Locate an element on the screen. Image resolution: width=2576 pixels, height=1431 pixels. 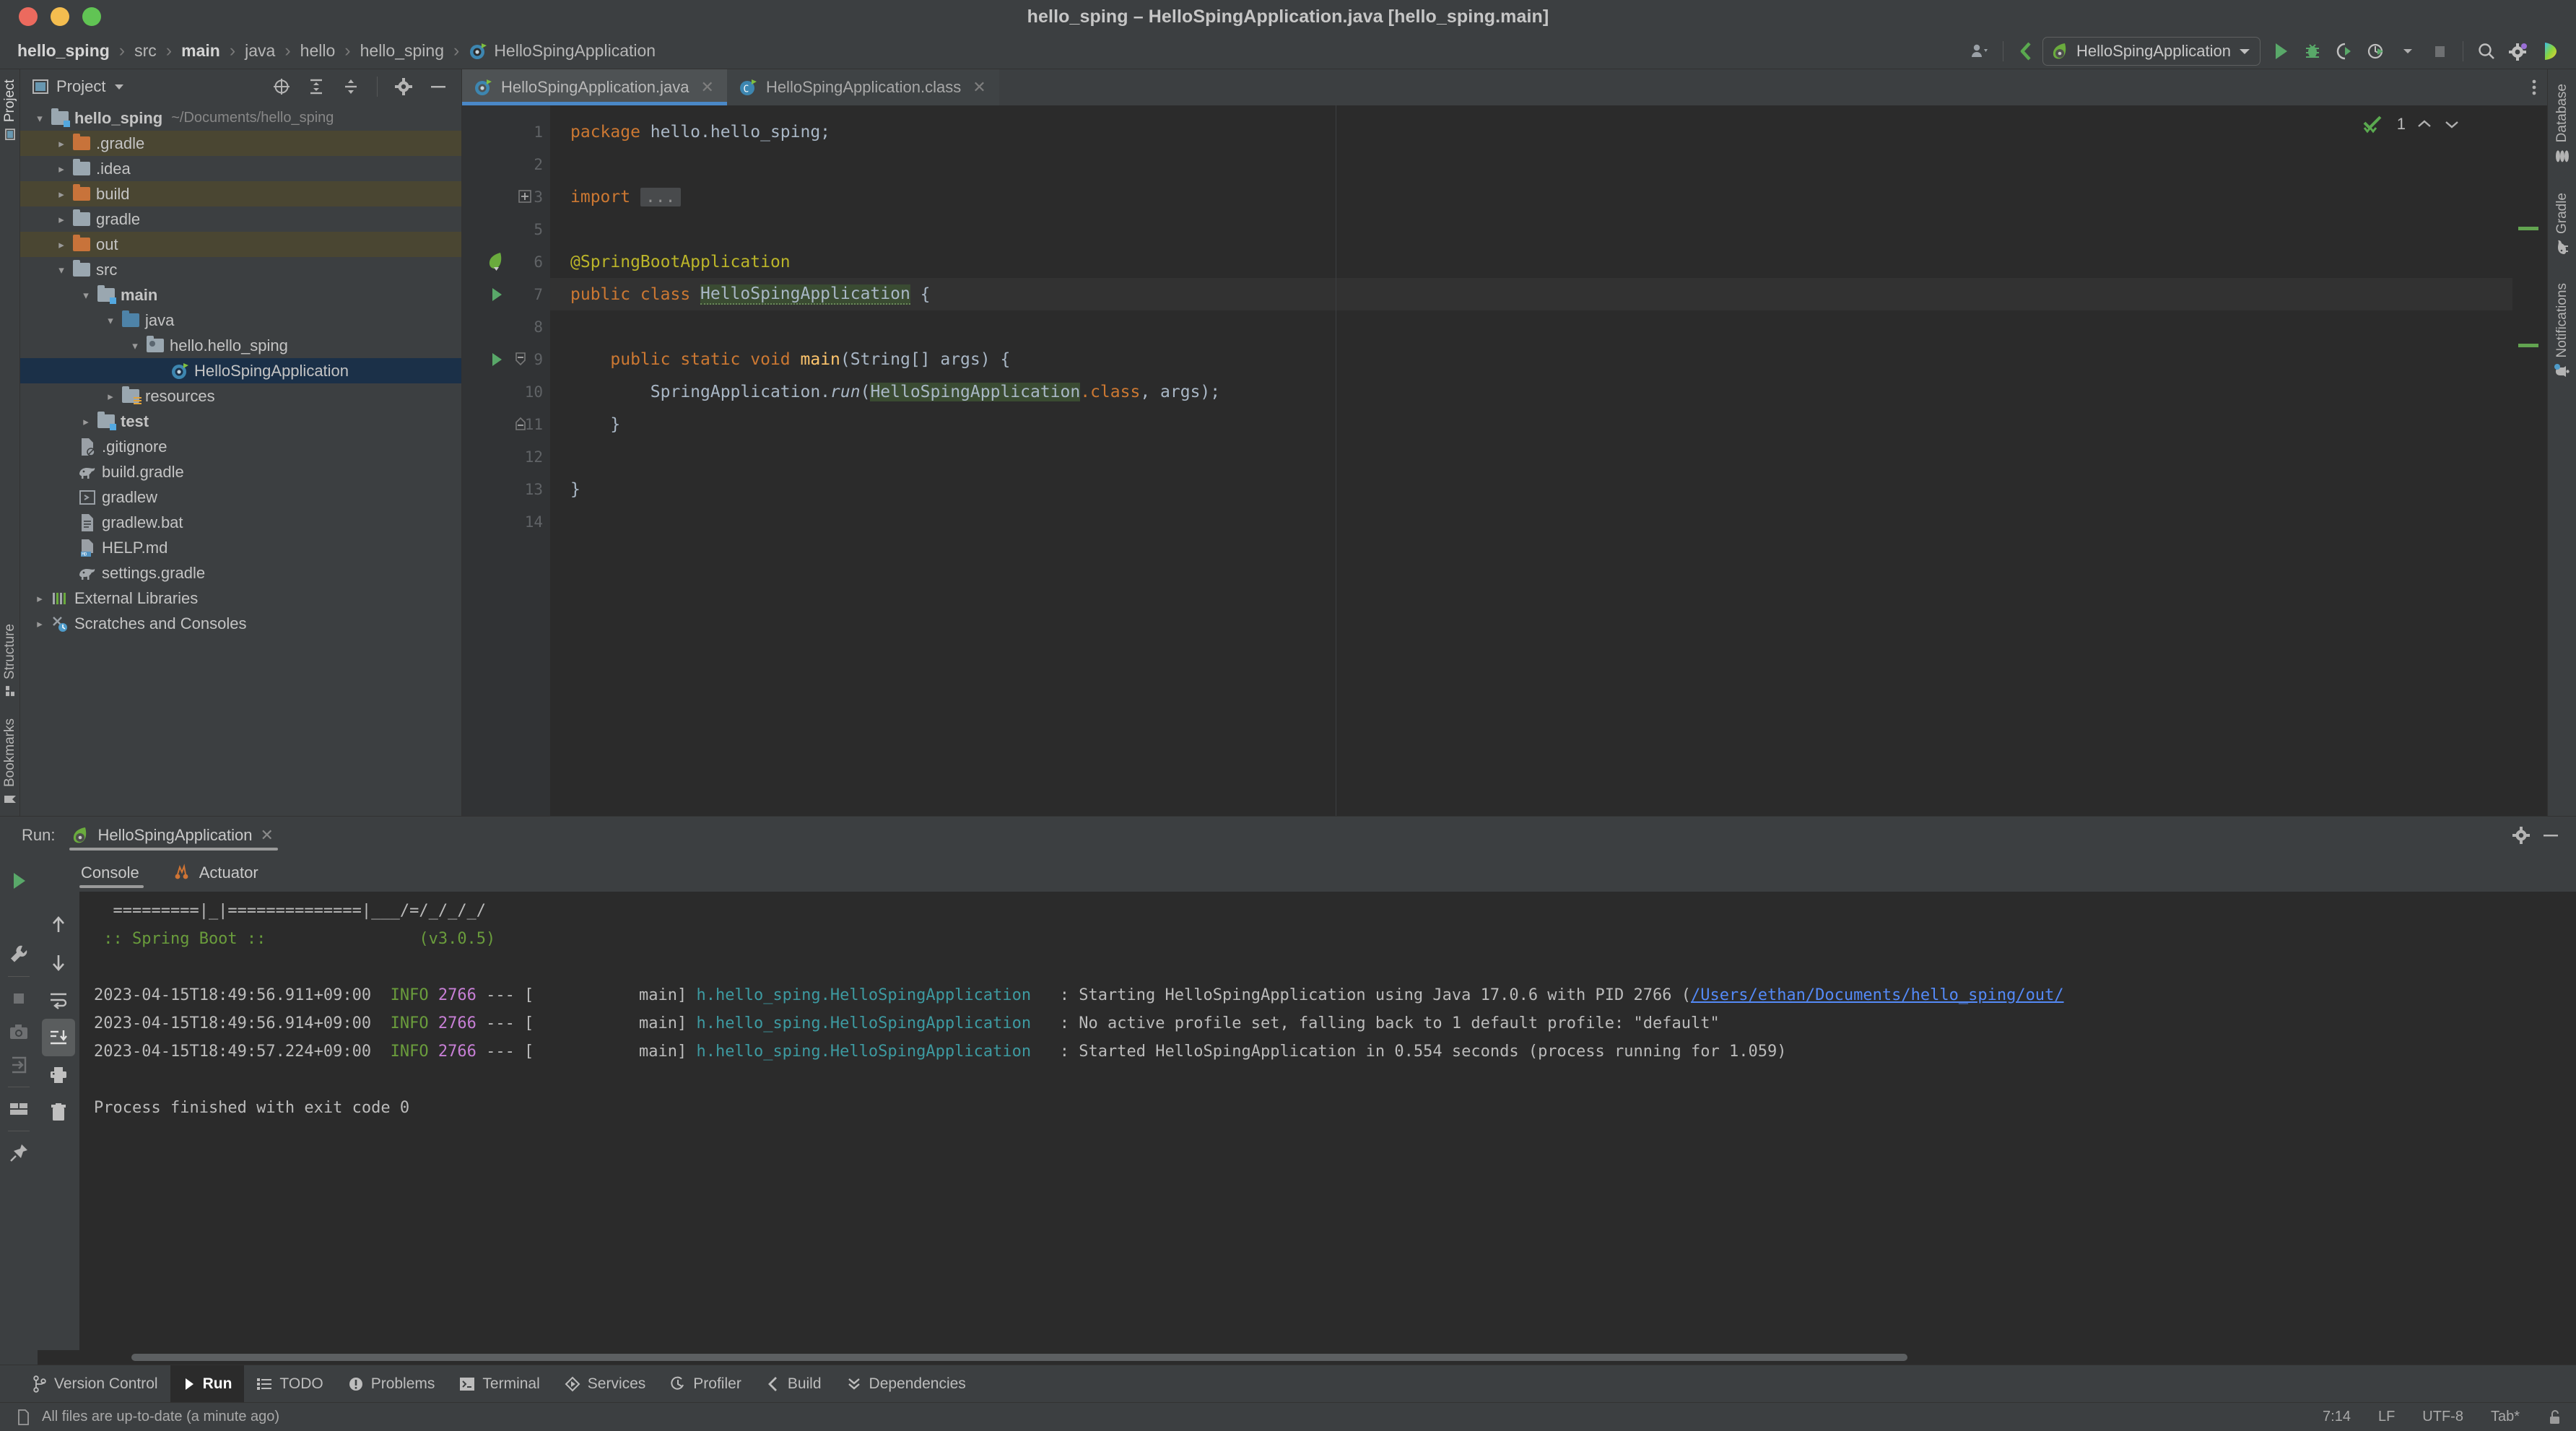
run-config-tab: HelloSpingApplication ✕ is located at coordinates (173, 836).